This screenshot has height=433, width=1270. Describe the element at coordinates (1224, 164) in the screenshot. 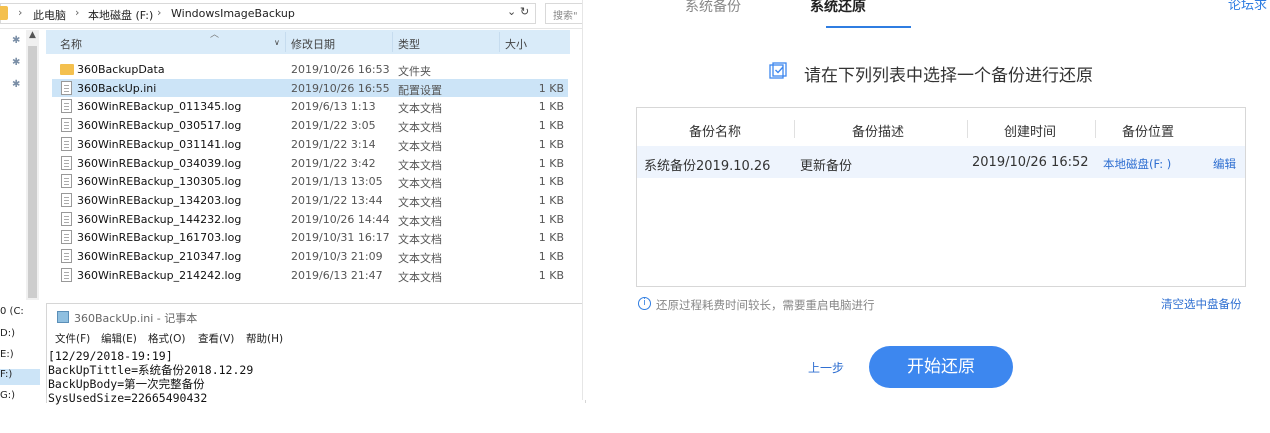

I see `edit-backup-link: 编辑` at that location.